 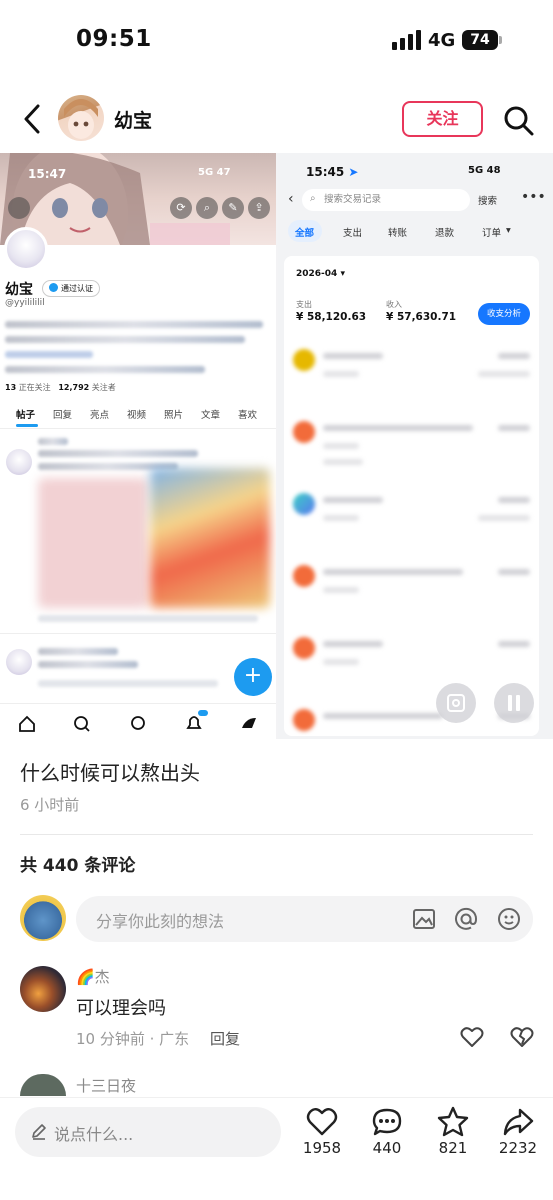 I want to click on like-icon, so click(x=322, y=1122).